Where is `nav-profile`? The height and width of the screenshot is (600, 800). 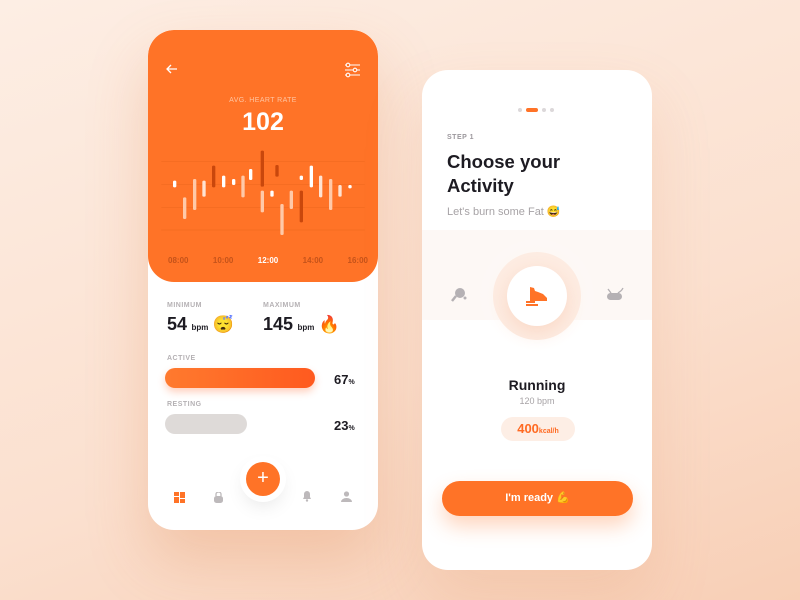
nav-profile is located at coordinates (346, 498).